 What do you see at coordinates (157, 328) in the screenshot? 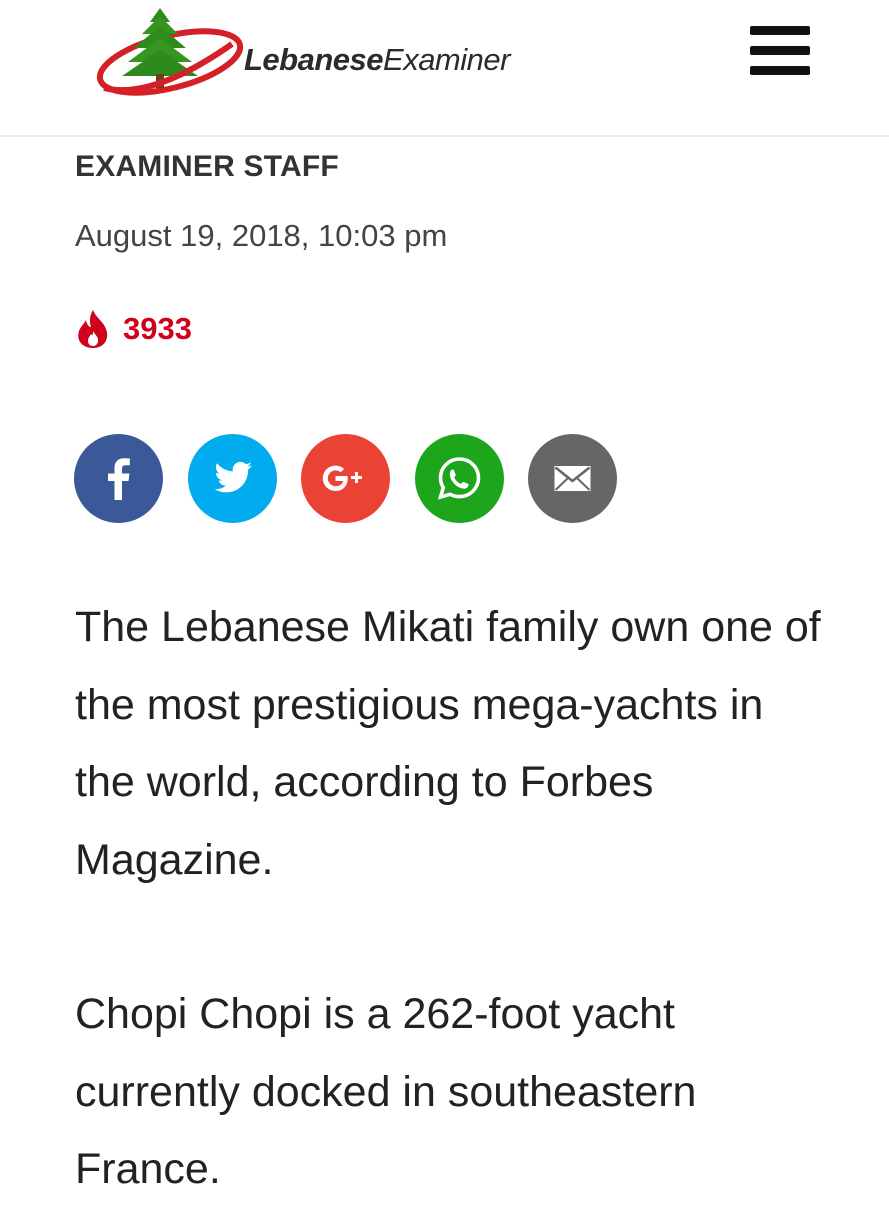
I see `view-count-value: 3933` at bounding box center [157, 328].